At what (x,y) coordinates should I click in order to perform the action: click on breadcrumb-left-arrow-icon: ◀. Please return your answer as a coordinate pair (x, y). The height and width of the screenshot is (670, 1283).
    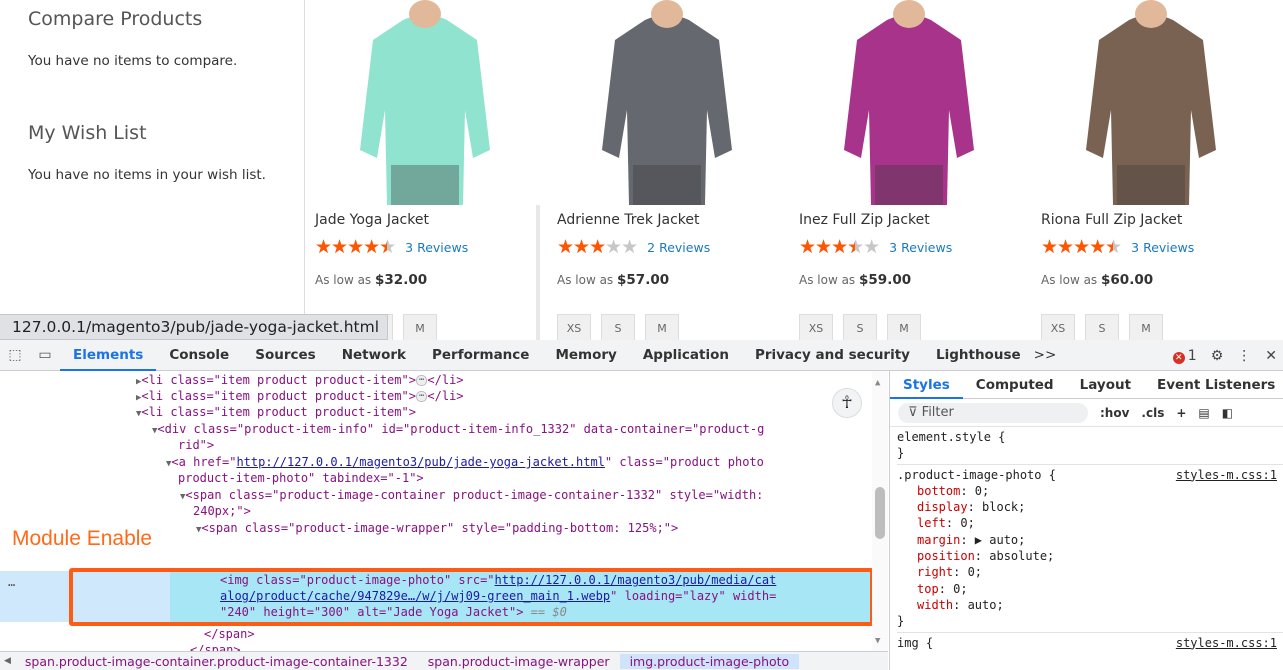
    Looking at the image, I should click on (7, 661).